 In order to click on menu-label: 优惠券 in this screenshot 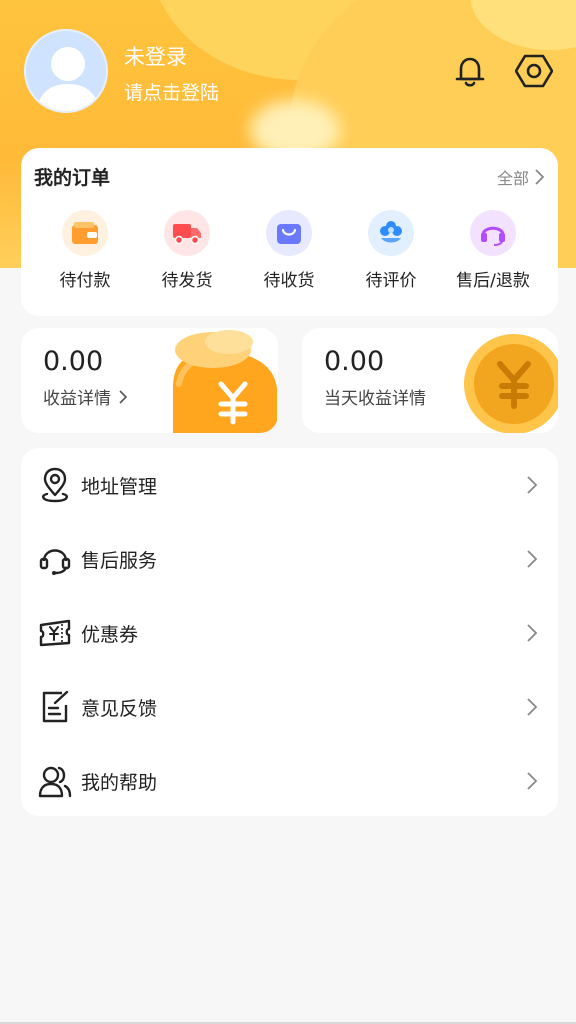, I will do `click(110, 634)`.